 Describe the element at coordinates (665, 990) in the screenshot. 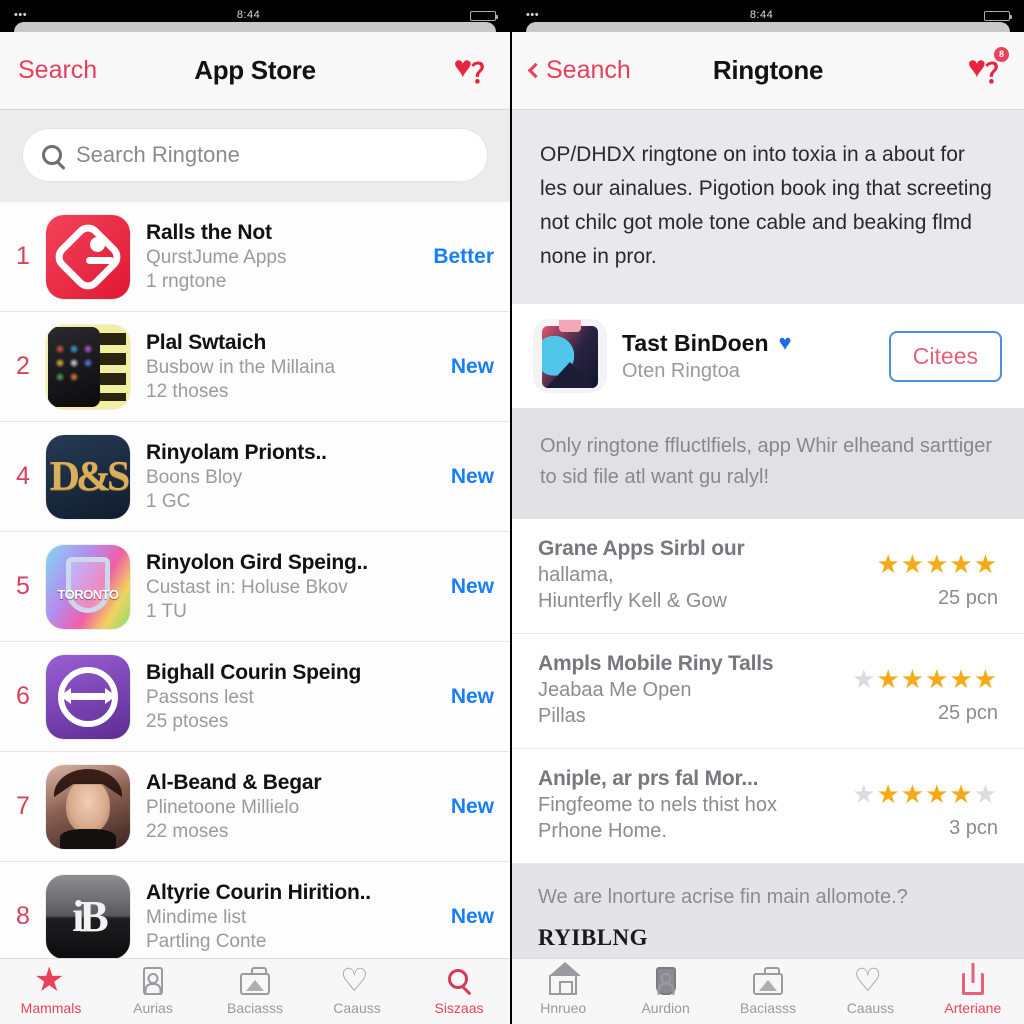

I see `tab-aurdion: Aurdion` at that location.